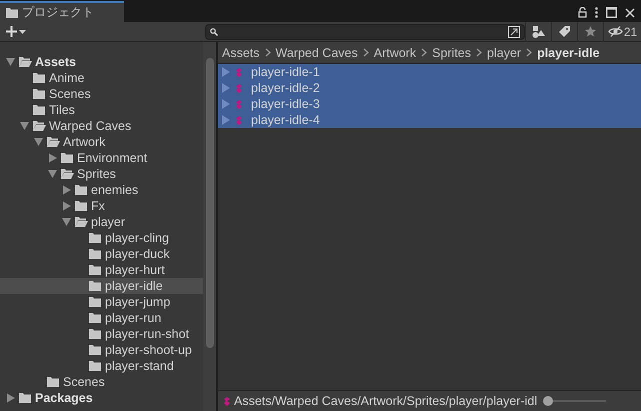 The width and height of the screenshot is (641, 411). Describe the element at coordinates (590, 31) in the screenshot. I see `star-icon` at that location.